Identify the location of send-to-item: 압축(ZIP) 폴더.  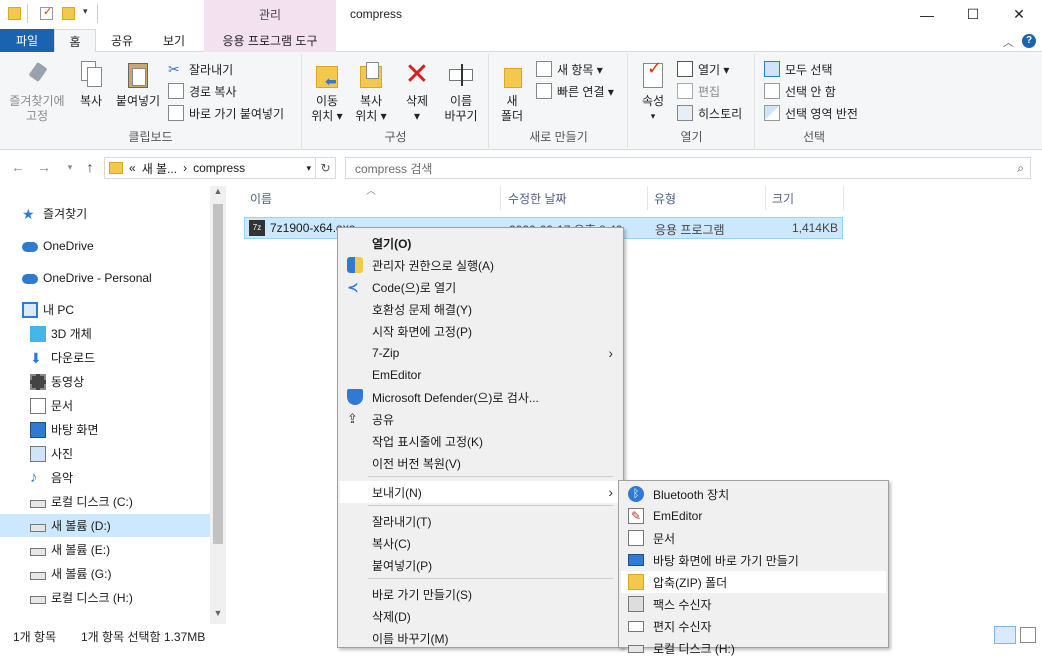
(753, 582).